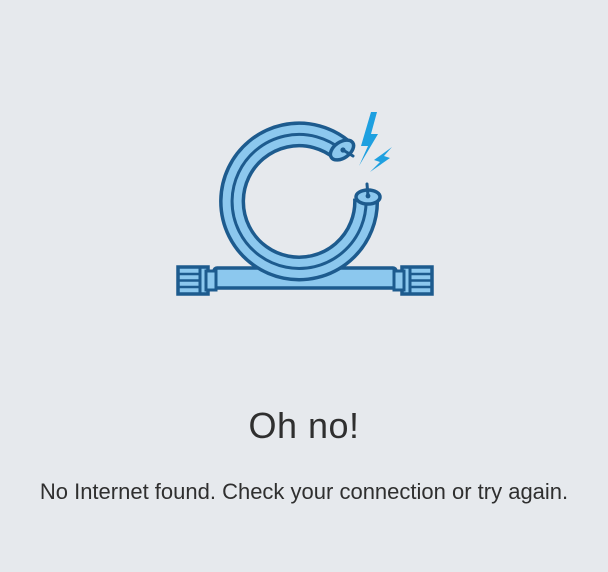 The width and height of the screenshot is (608, 572). Describe the element at coordinates (304, 425) in the screenshot. I see `error-title: Oh no!` at that location.